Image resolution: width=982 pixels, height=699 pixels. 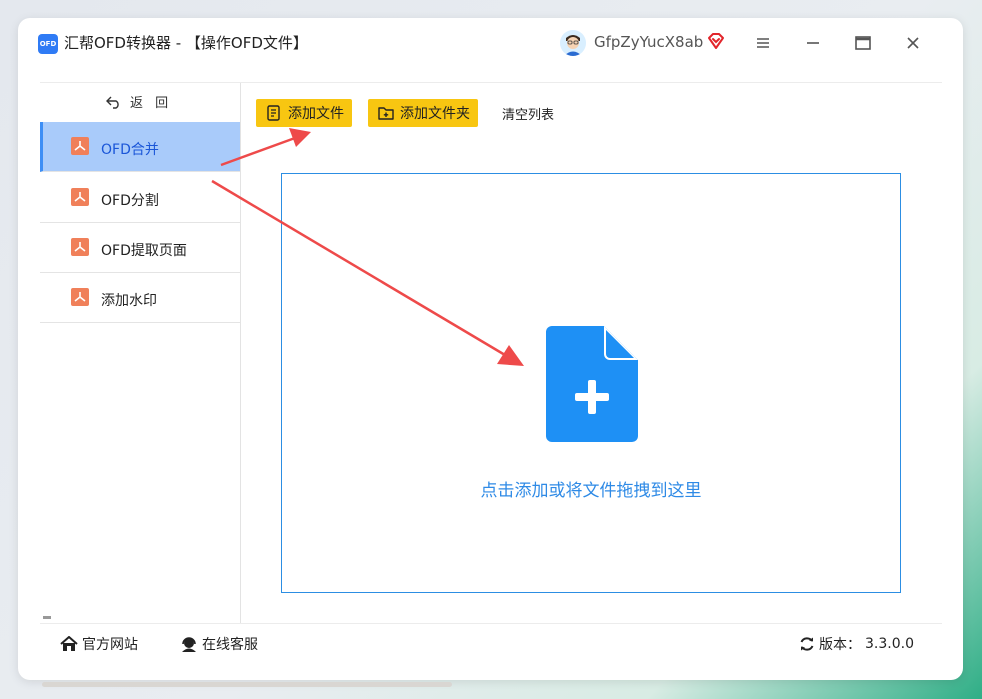 I want to click on sidebar-item-ofd-extract-pages: OFD提取页面, so click(x=140, y=248).